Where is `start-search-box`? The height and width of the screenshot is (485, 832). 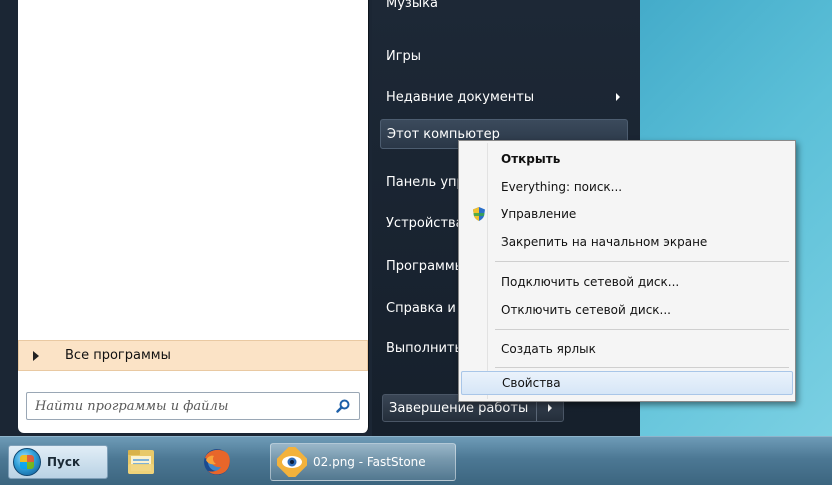
start-search-box is located at coordinates (193, 406).